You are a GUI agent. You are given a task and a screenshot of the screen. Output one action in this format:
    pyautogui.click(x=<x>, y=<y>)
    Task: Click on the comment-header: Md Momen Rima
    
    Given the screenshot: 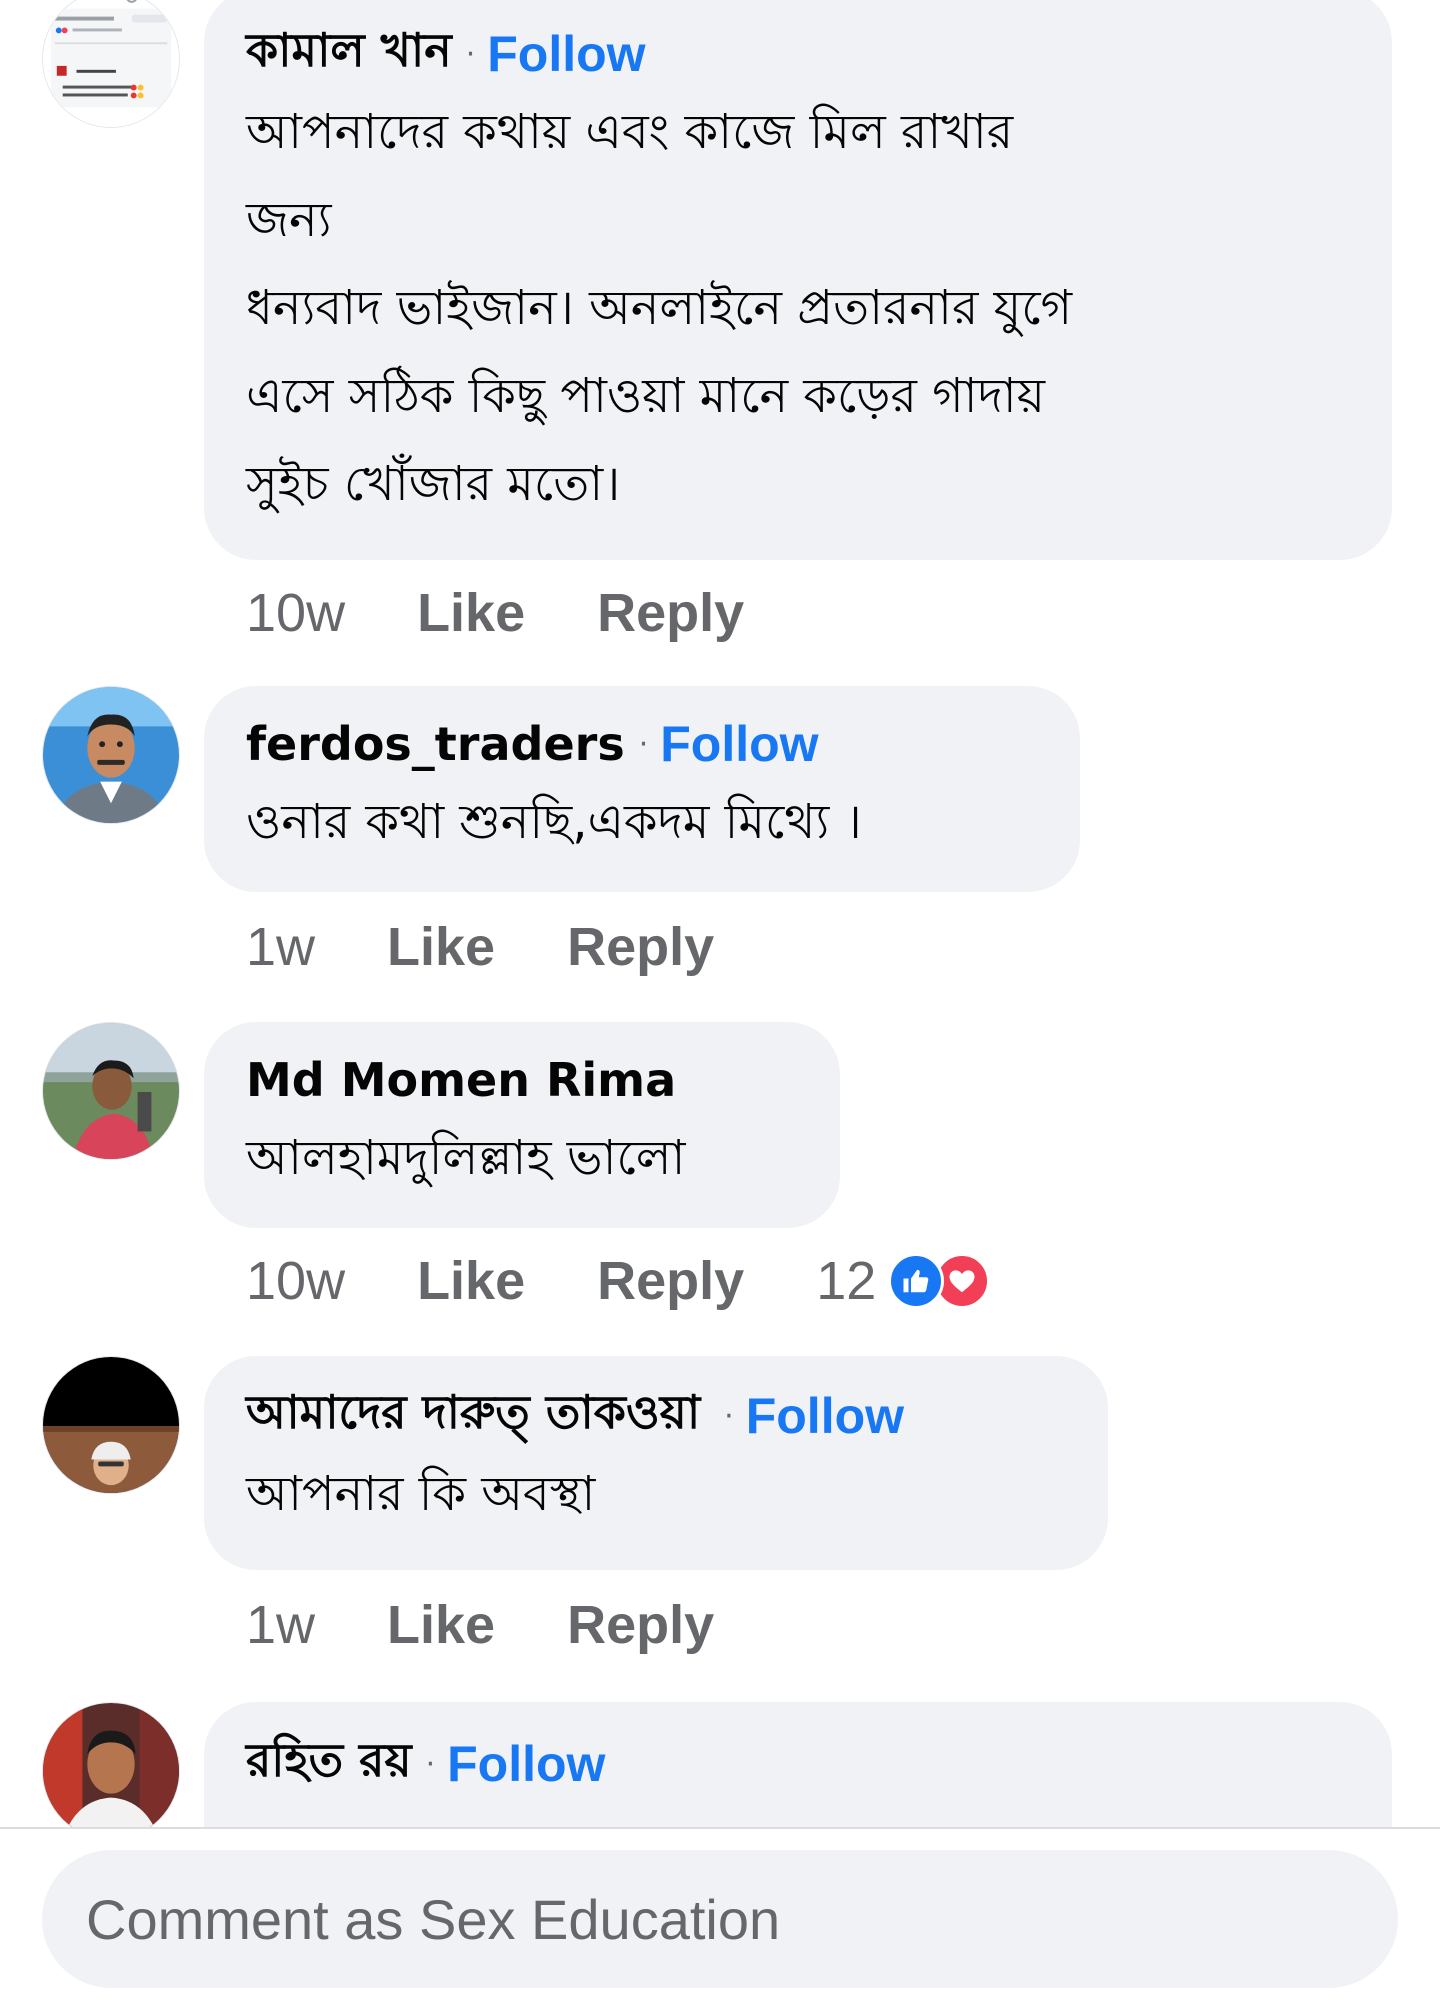 What is the action you would take?
    pyautogui.click(x=522, y=1080)
    